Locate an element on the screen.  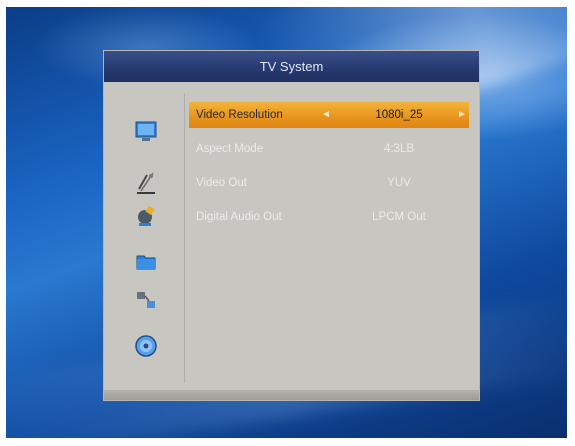
setting-row-video-out: Video Out YUV is located at coordinates (329, 183).